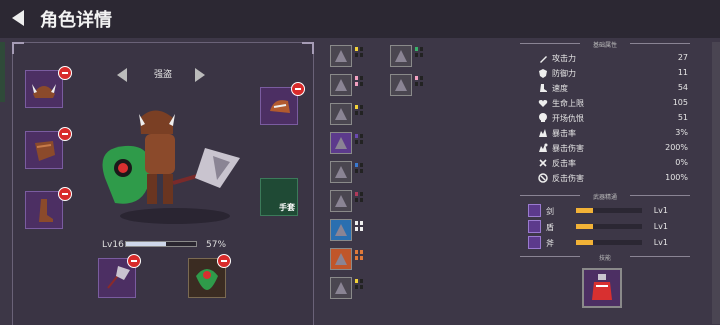 This screenshot has height=325, width=720. What do you see at coordinates (18, 18) in the screenshot?
I see `back-arrow-icon` at bounding box center [18, 18].